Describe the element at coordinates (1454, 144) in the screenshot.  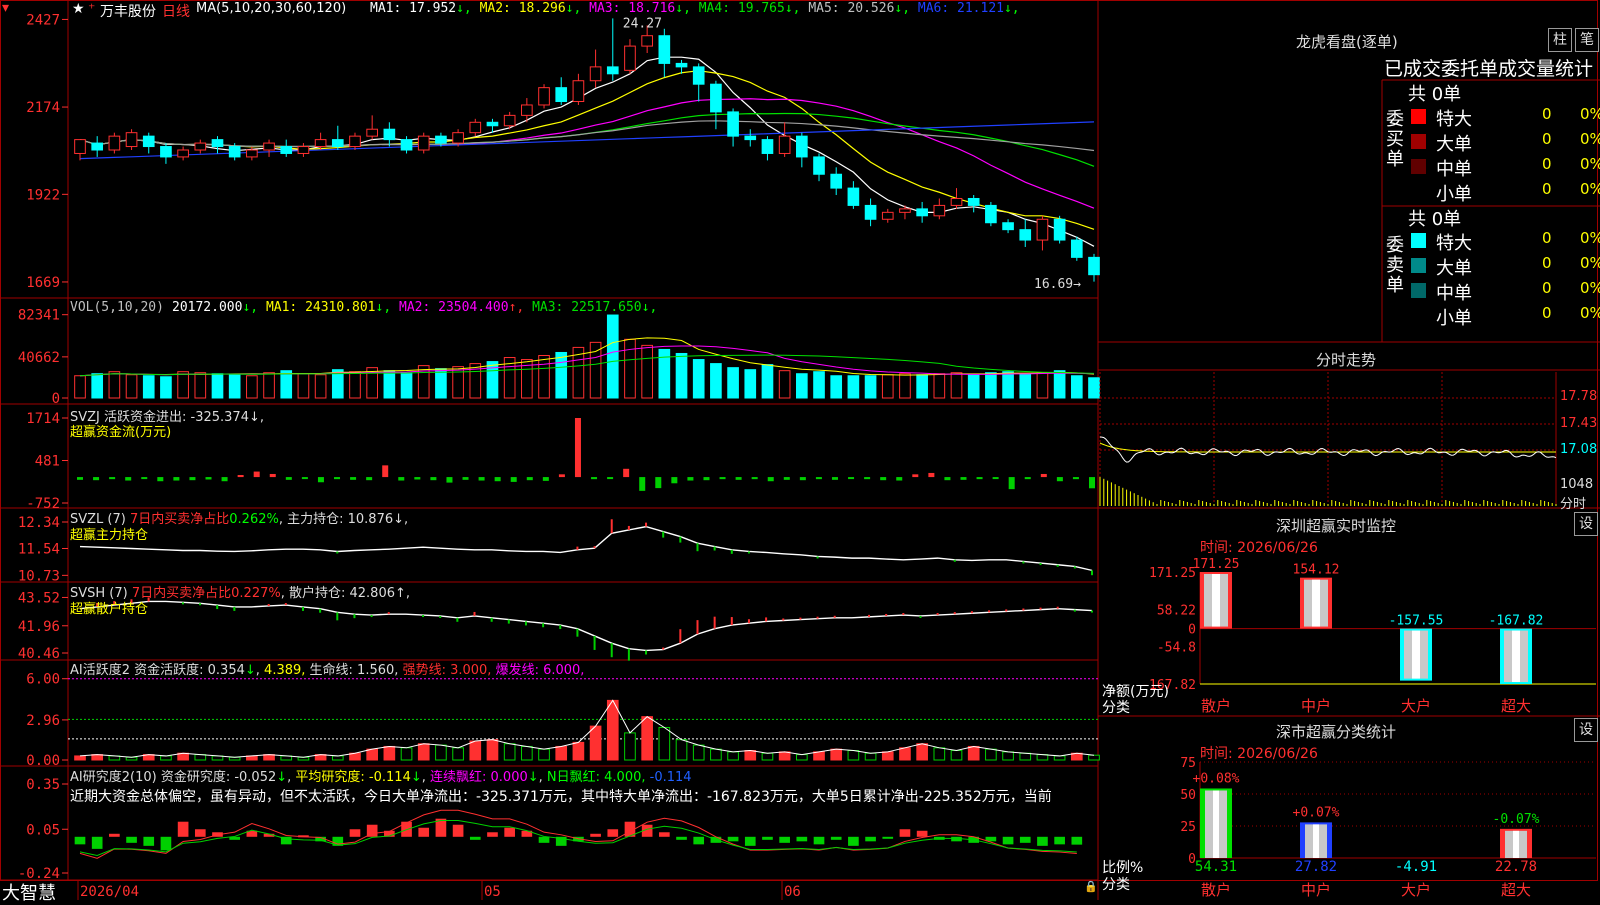
I see `buy-row-name-1: 大单` at that location.